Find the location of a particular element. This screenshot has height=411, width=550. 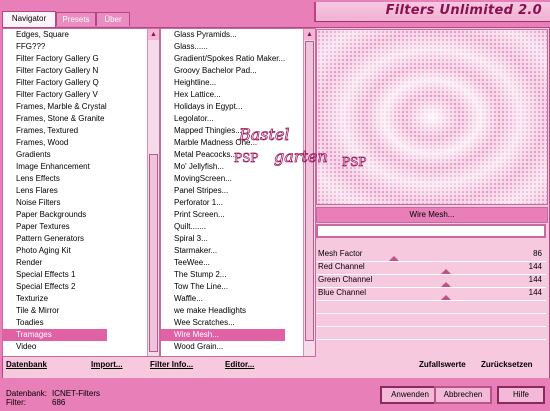

list-item: Render is located at coordinates (55, 263).